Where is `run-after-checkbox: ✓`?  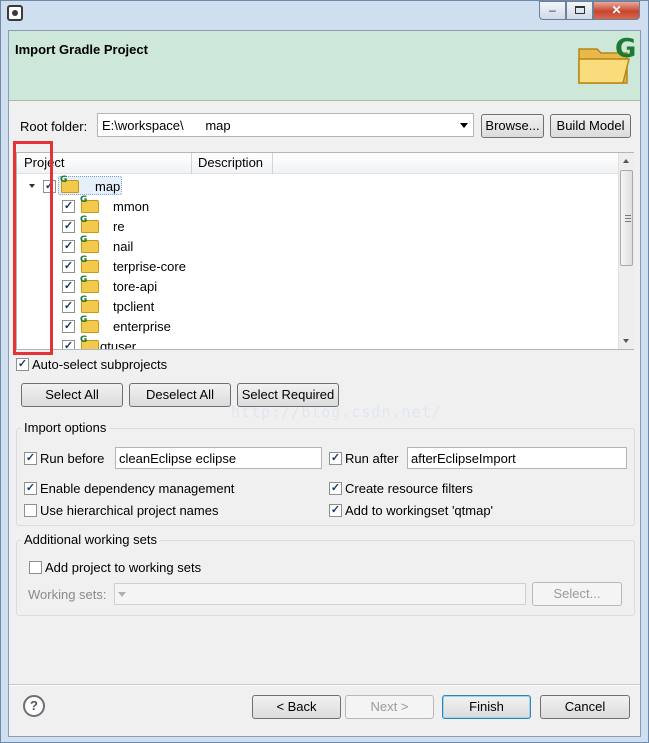 run-after-checkbox: ✓ is located at coordinates (335, 458).